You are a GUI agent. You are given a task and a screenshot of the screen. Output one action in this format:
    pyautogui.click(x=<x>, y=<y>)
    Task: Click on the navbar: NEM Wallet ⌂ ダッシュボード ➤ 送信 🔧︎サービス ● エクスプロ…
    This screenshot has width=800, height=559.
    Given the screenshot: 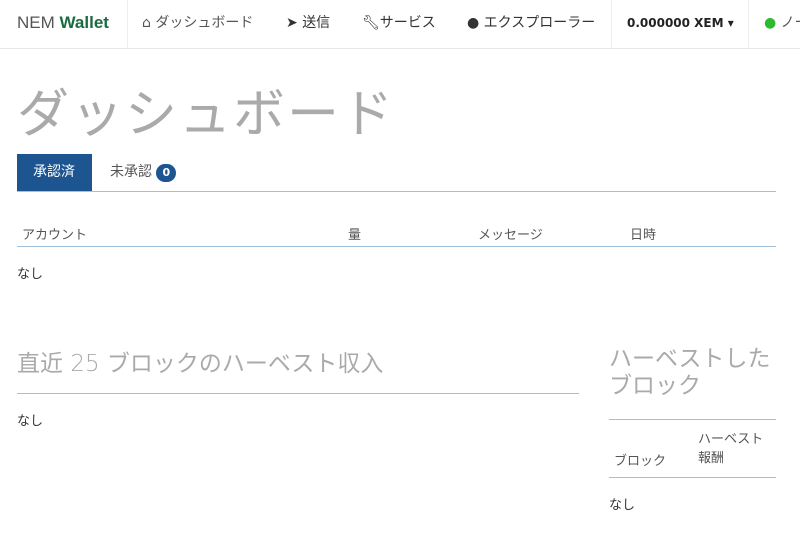 What is the action you would take?
    pyautogui.click(x=400, y=24)
    